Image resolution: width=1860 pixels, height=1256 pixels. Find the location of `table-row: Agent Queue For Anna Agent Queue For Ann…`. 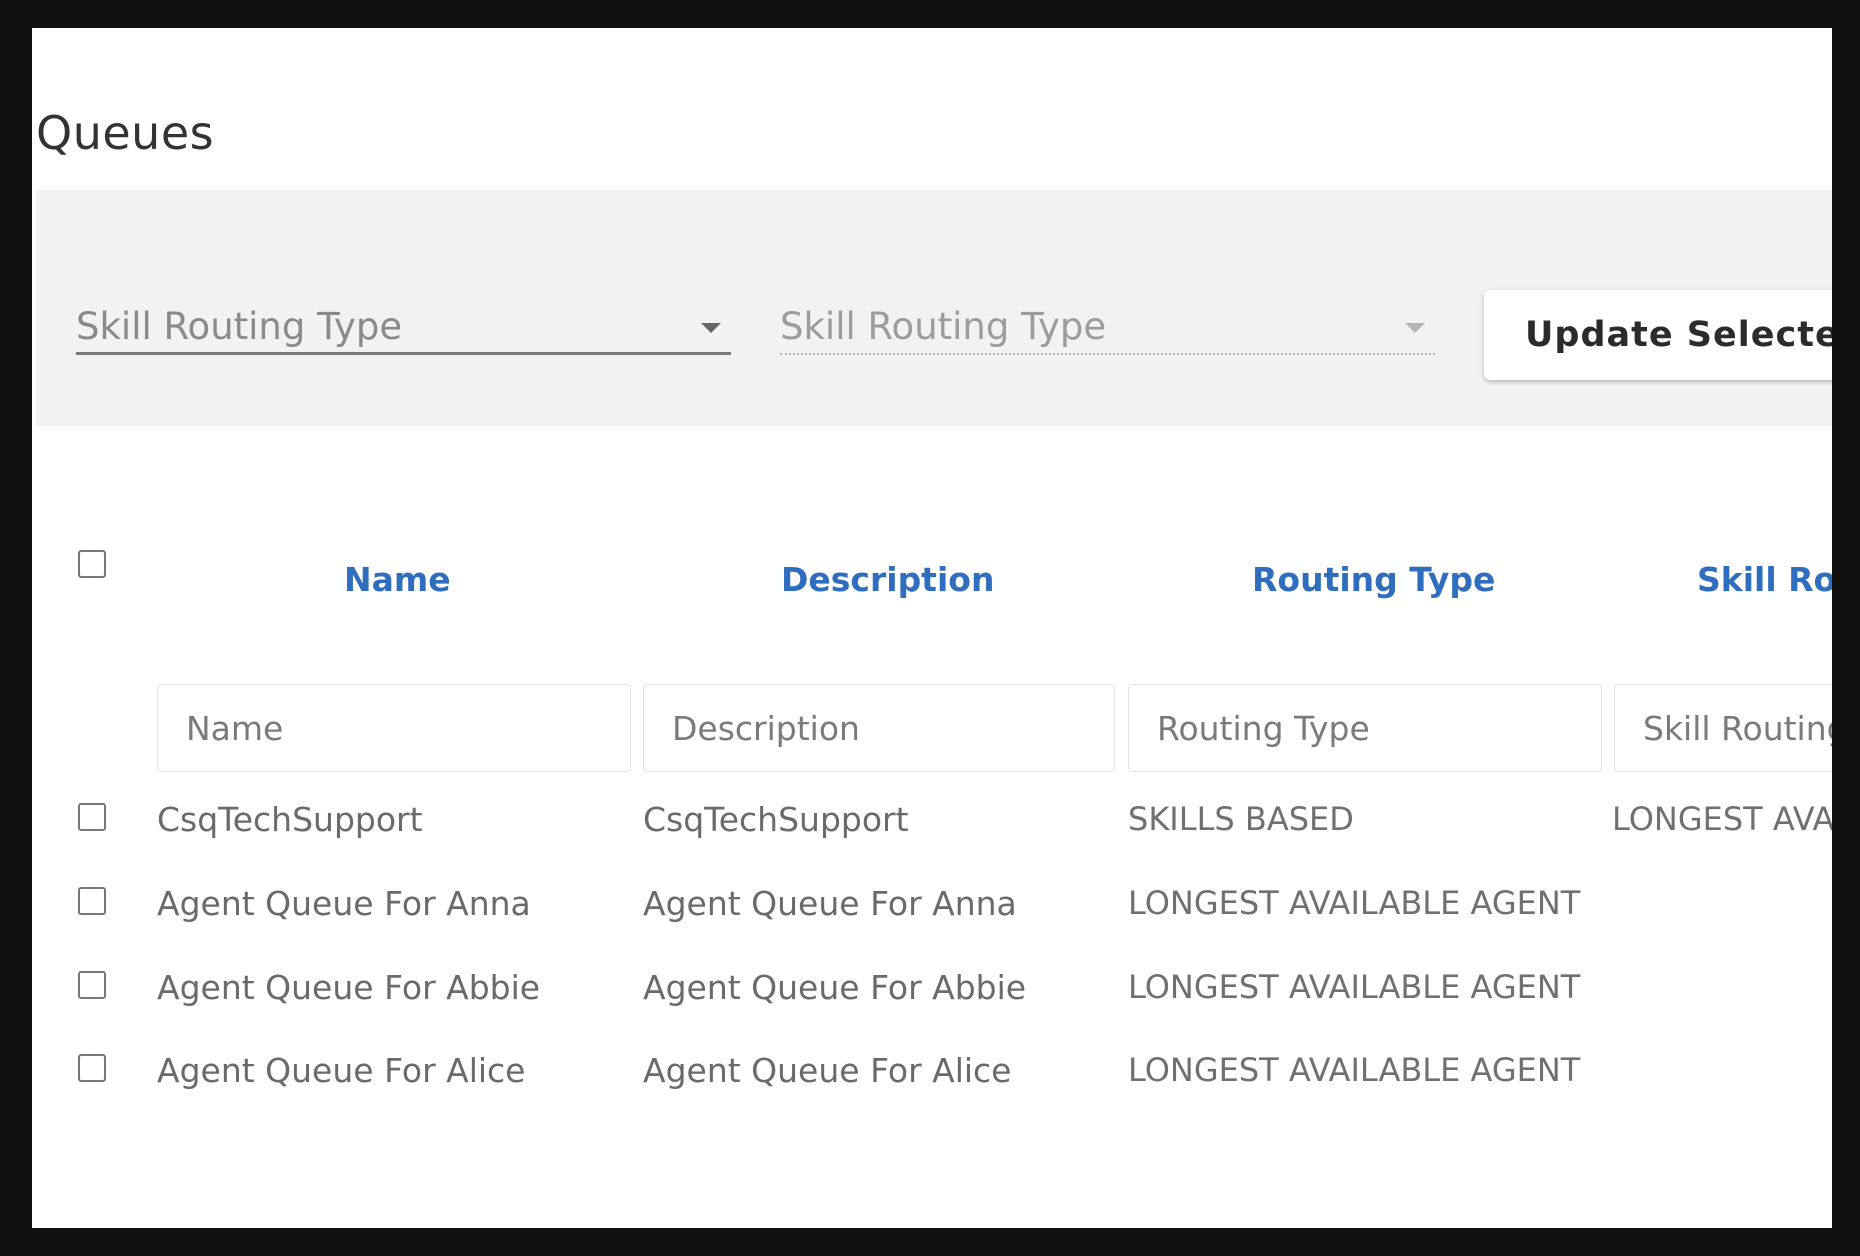

table-row: Agent Queue For Anna Agent Queue For Ann… is located at coordinates (932, 904).